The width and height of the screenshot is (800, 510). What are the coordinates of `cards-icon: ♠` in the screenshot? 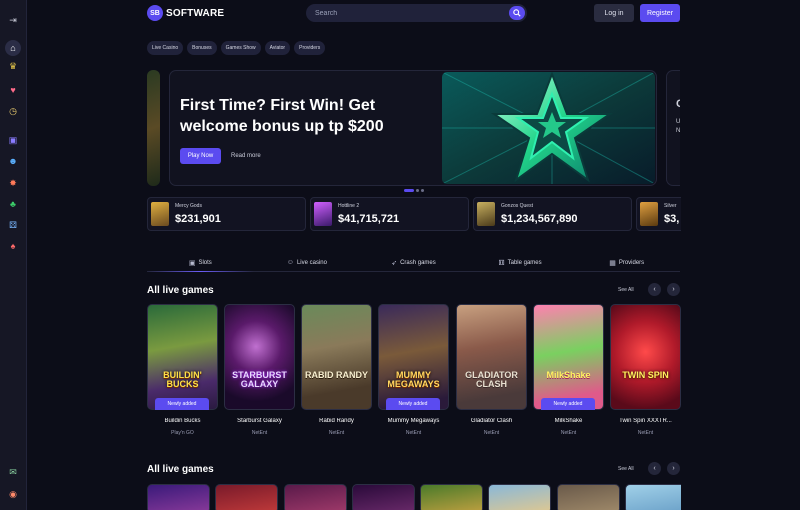 It's located at (13, 246).